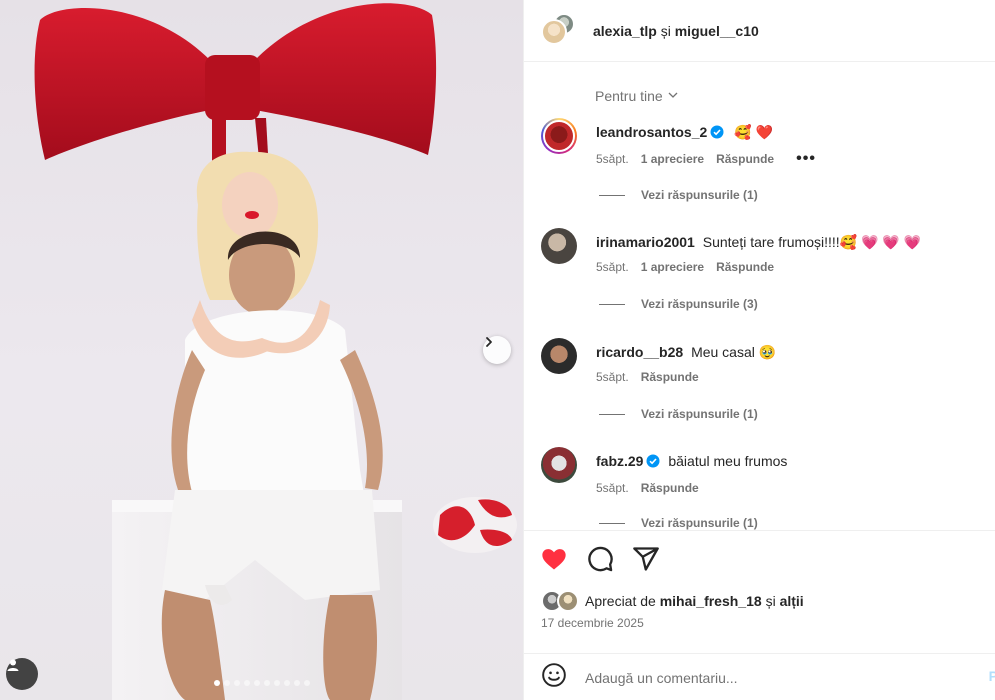 This screenshot has width=995, height=700. I want to click on comment-icon, so click(600, 559).